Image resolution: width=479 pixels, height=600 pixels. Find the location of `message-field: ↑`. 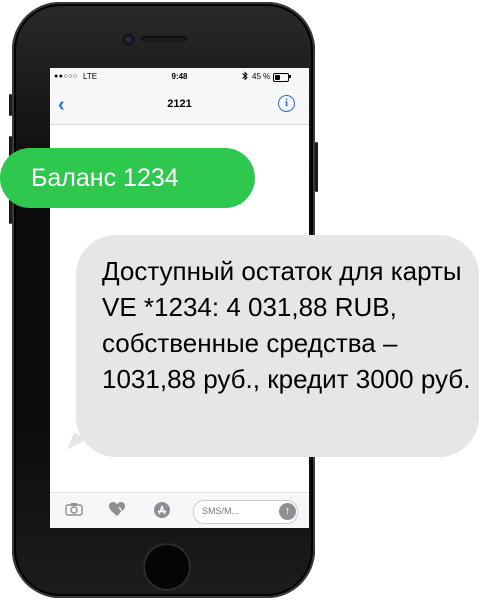

message-field: ↑ is located at coordinates (245, 512).